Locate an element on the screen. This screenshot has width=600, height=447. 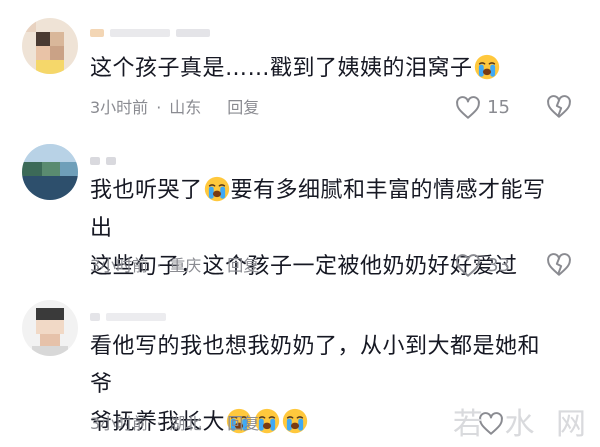
comment-meta: 3小时前 · 重庆 回复 is located at coordinates (174, 266).